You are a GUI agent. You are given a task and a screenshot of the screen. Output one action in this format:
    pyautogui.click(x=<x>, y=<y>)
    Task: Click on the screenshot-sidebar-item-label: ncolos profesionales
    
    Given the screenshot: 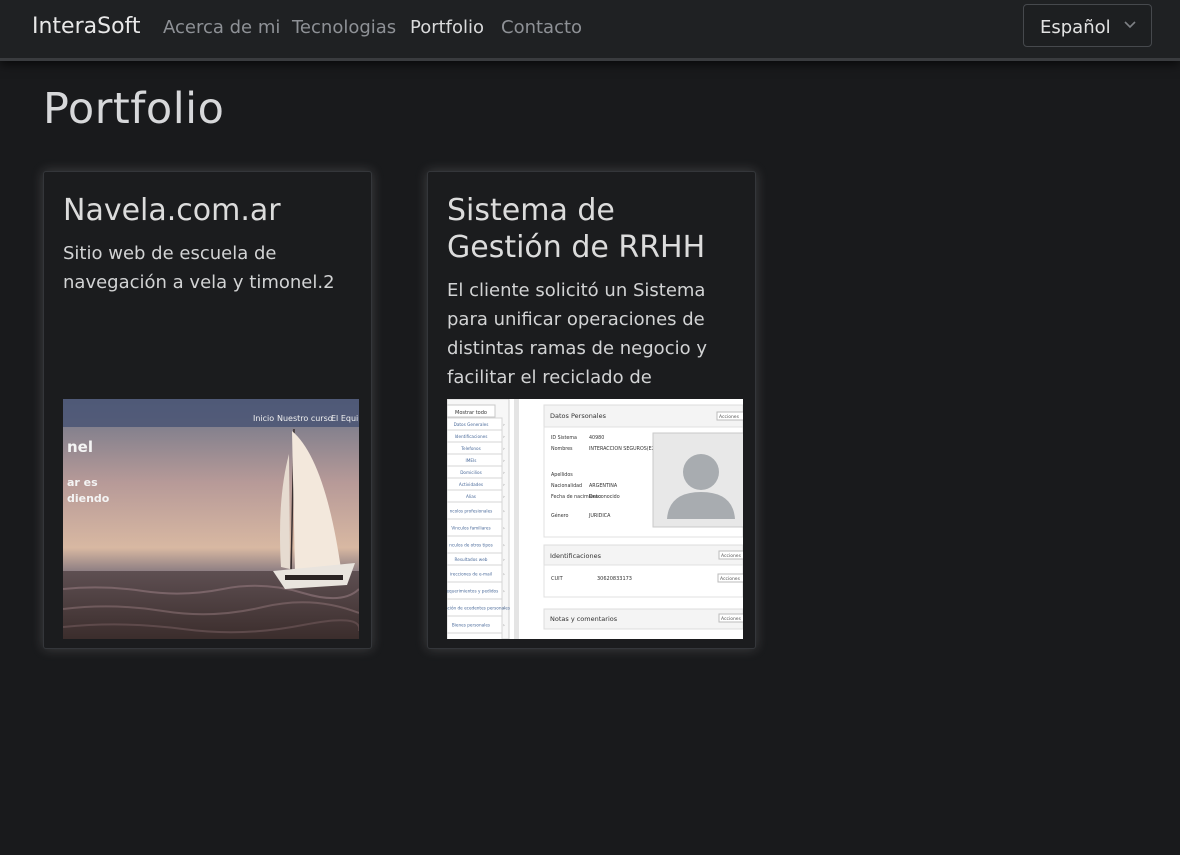 What is the action you would take?
    pyautogui.click(x=471, y=511)
    